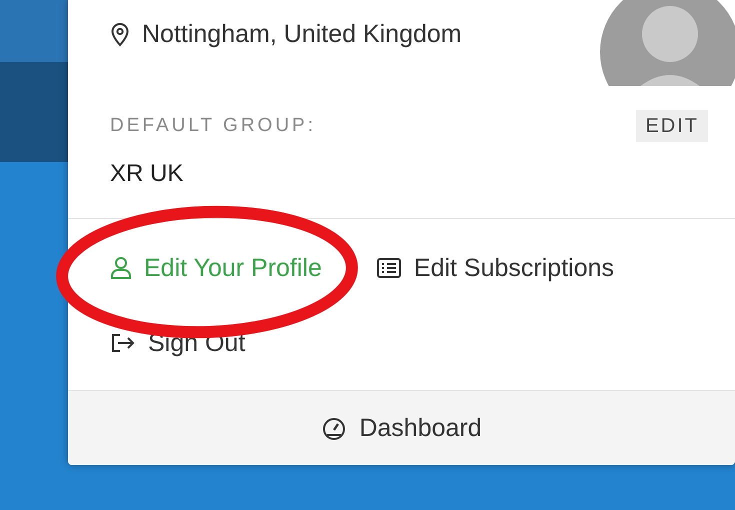  I want to click on person-icon, so click(121, 268).